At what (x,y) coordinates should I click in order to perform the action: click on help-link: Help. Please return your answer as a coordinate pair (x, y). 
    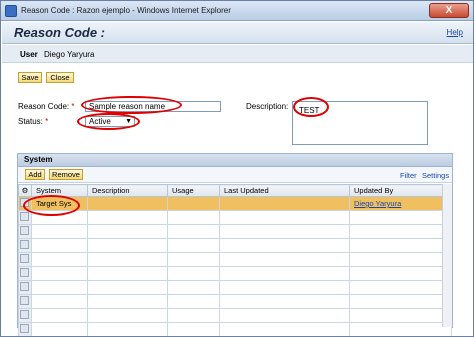
    Looking at the image, I should click on (455, 32).